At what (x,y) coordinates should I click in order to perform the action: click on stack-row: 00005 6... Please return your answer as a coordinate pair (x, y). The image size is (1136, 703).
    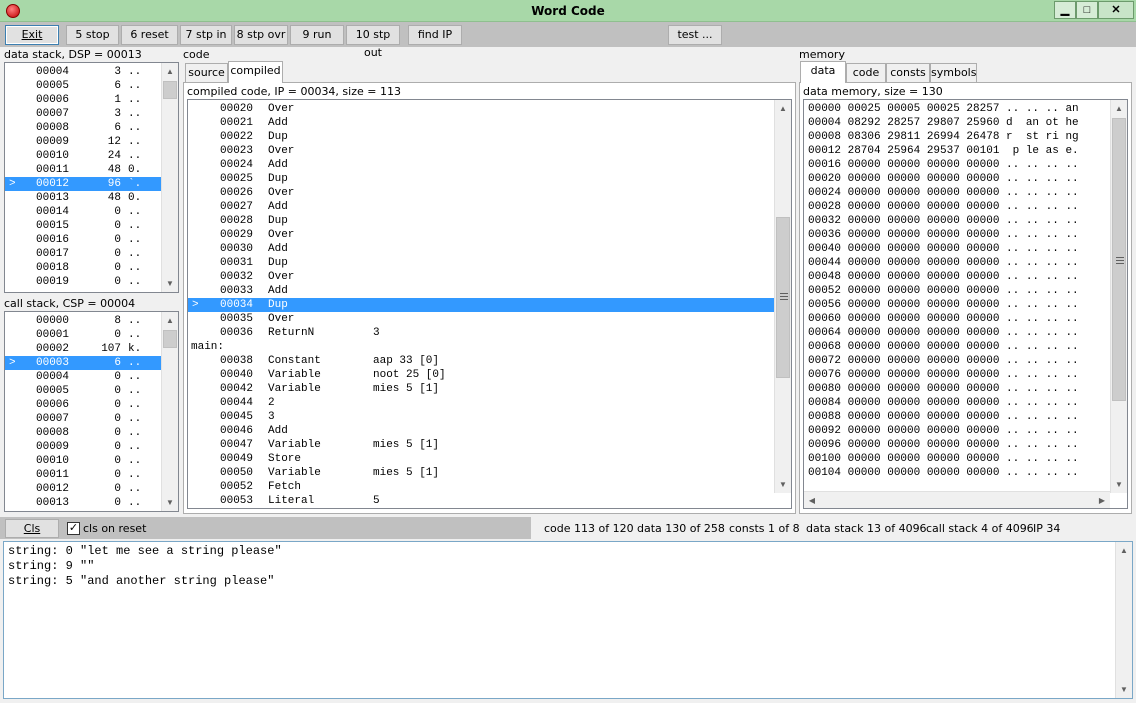
    Looking at the image, I should click on (83, 86).